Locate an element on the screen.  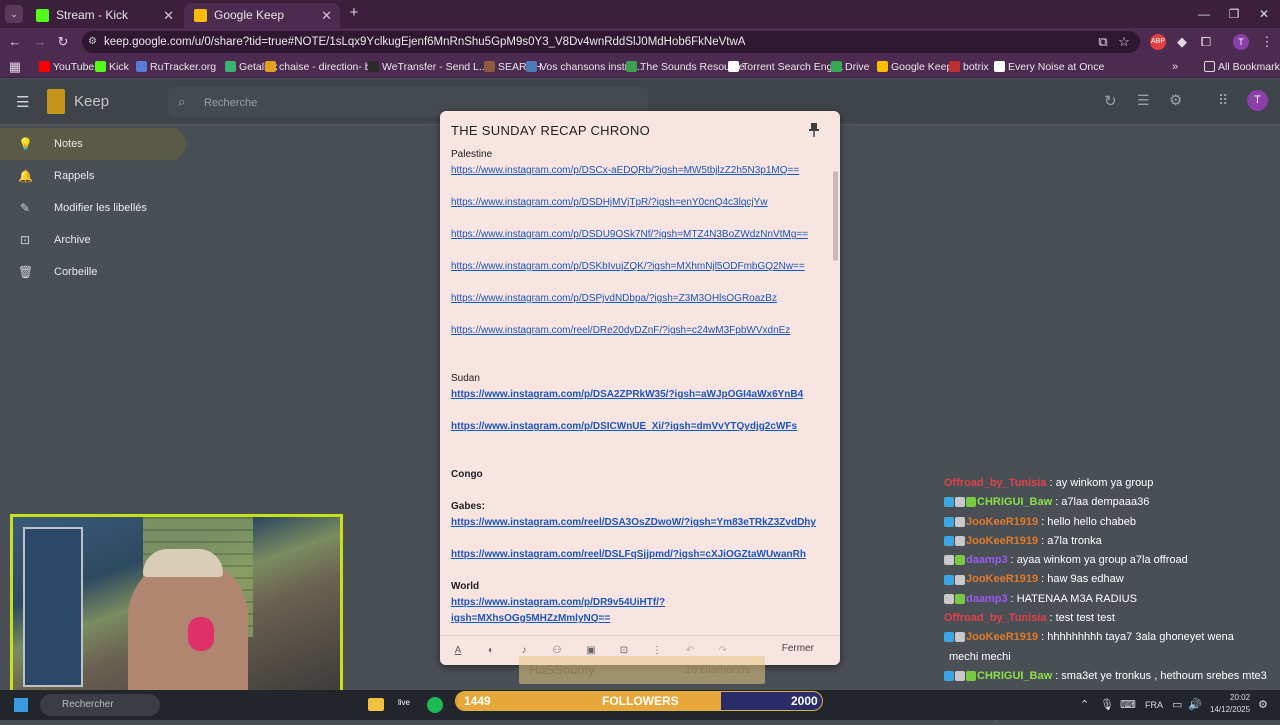
clock-date: 14/12/2025 is located at coordinates (1230, 709).